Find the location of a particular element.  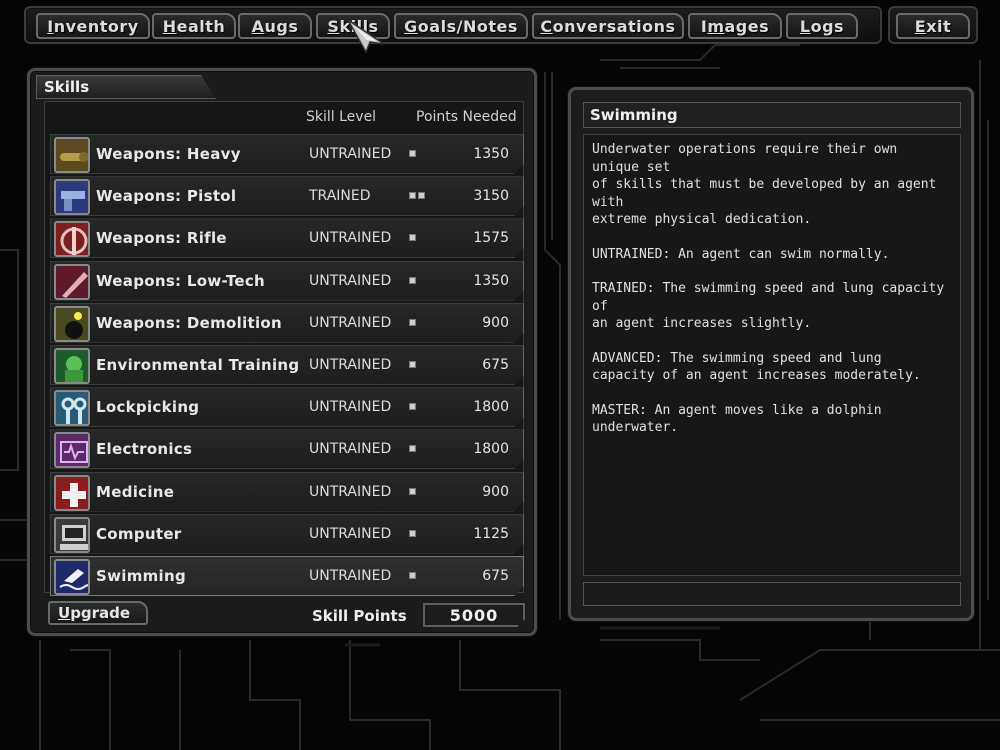

skill-name: Computer is located at coordinates (139, 533).